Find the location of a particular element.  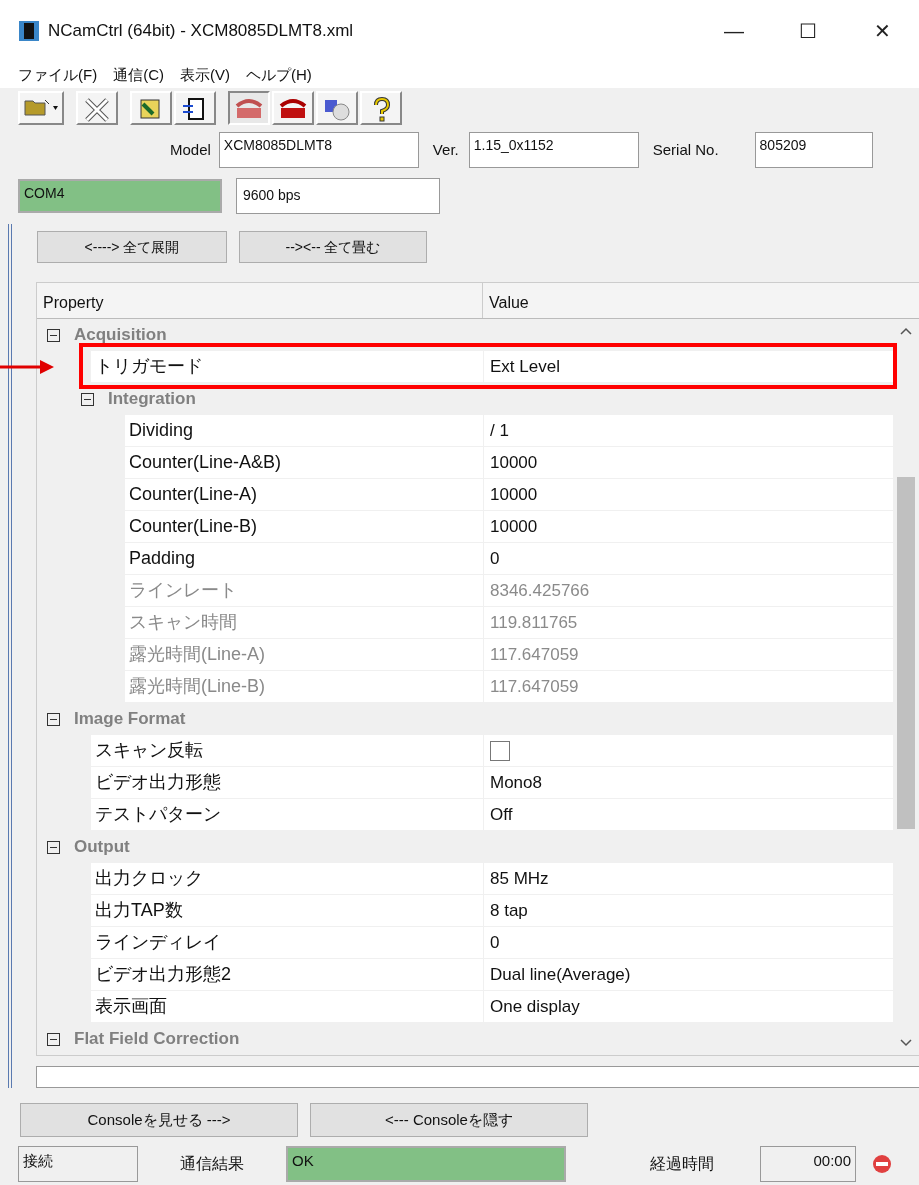

window-title: NCamCtrl (64bit) - XCM8085DLMT8.xml is located at coordinates (201, 31).